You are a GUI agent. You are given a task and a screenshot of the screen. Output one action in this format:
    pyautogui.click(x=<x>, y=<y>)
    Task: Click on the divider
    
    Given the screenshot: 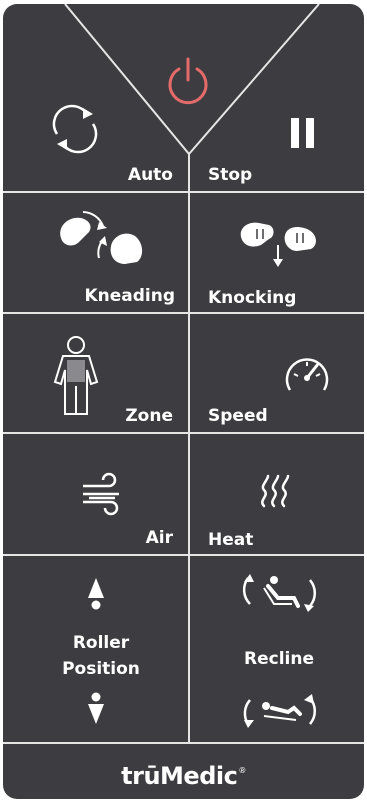 What is the action you would take?
    pyautogui.click(x=183, y=743)
    